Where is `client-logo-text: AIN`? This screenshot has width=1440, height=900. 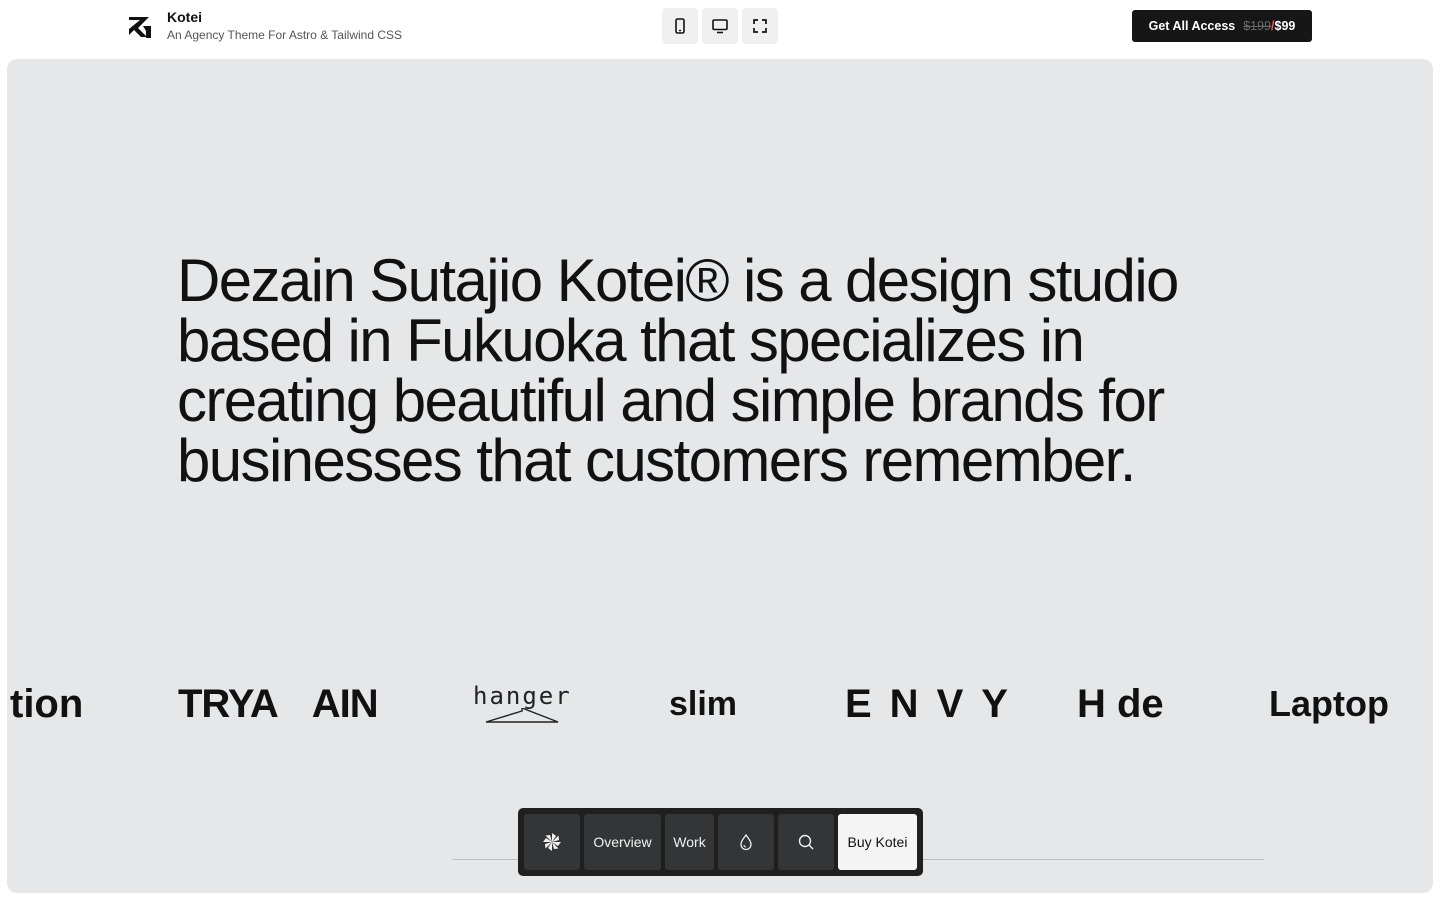
client-logo-text: AIN is located at coordinates (345, 703).